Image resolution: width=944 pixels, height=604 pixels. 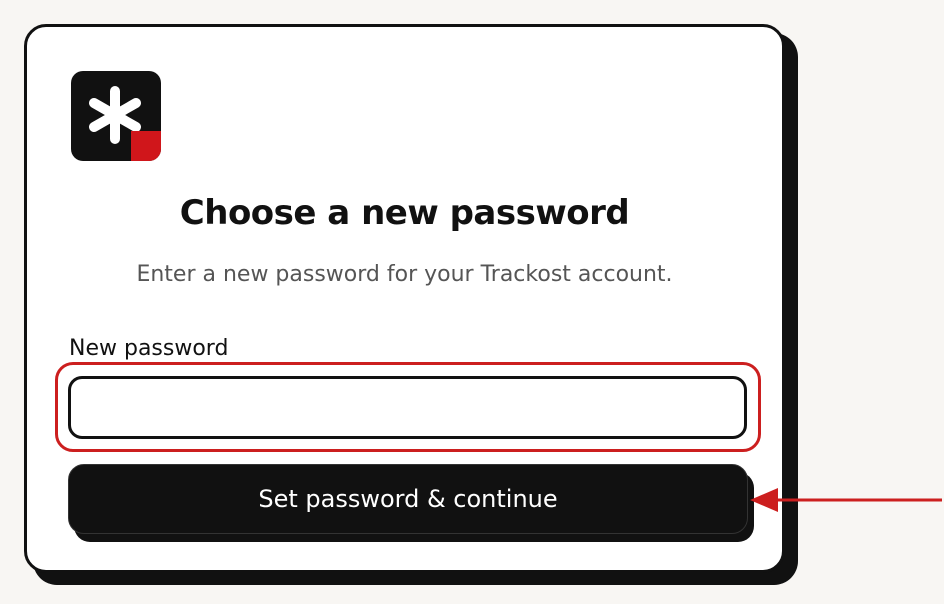 What do you see at coordinates (146, 146) in the screenshot?
I see `logo-accent-square` at bounding box center [146, 146].